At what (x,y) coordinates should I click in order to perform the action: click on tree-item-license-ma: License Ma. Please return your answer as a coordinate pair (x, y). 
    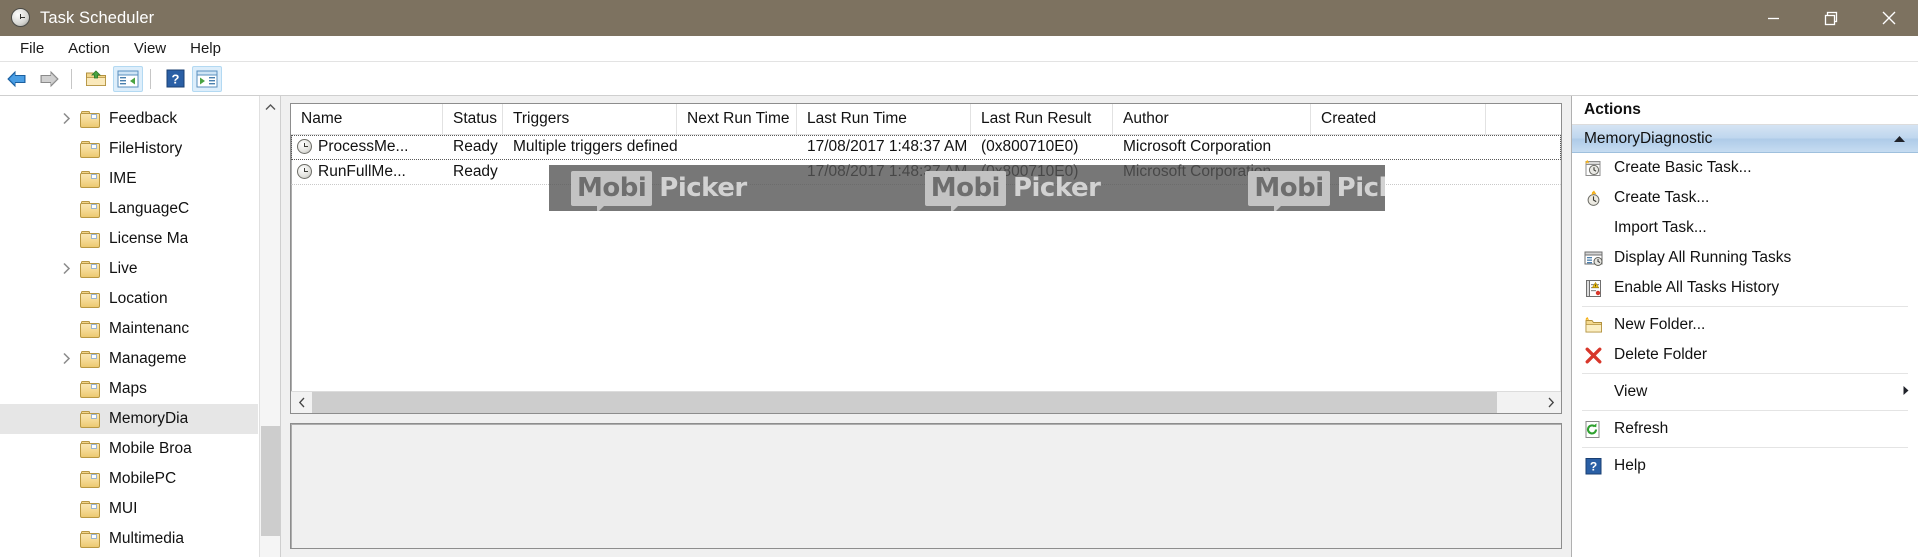
    Looking at the image, I should click on (129, 239).